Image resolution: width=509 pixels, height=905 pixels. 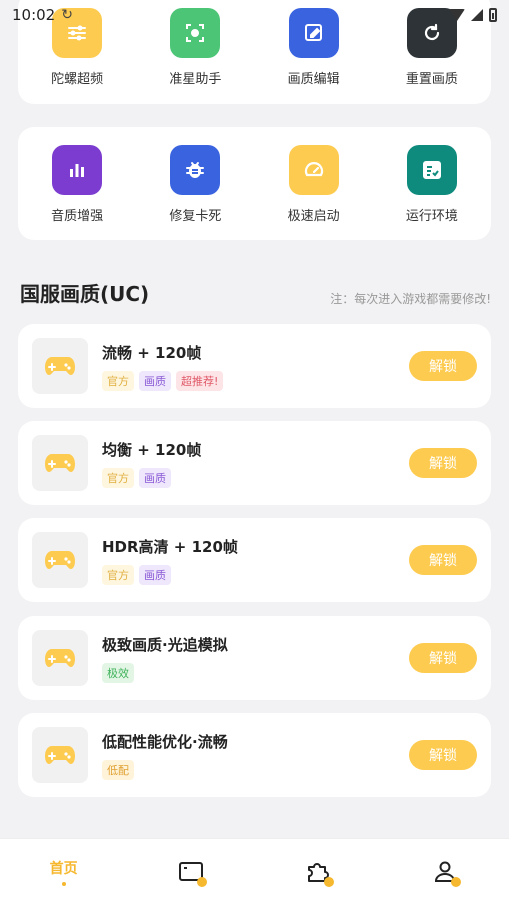 I want to click on puzzle-icon, so click(x=320, y=873).